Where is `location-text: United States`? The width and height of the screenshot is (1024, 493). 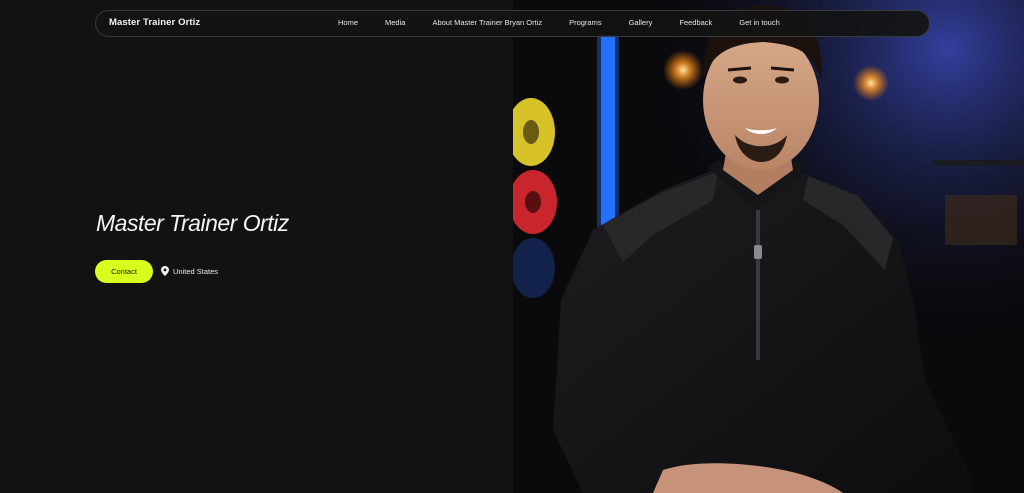
location-text: United States is located at coordinates (196, 271).